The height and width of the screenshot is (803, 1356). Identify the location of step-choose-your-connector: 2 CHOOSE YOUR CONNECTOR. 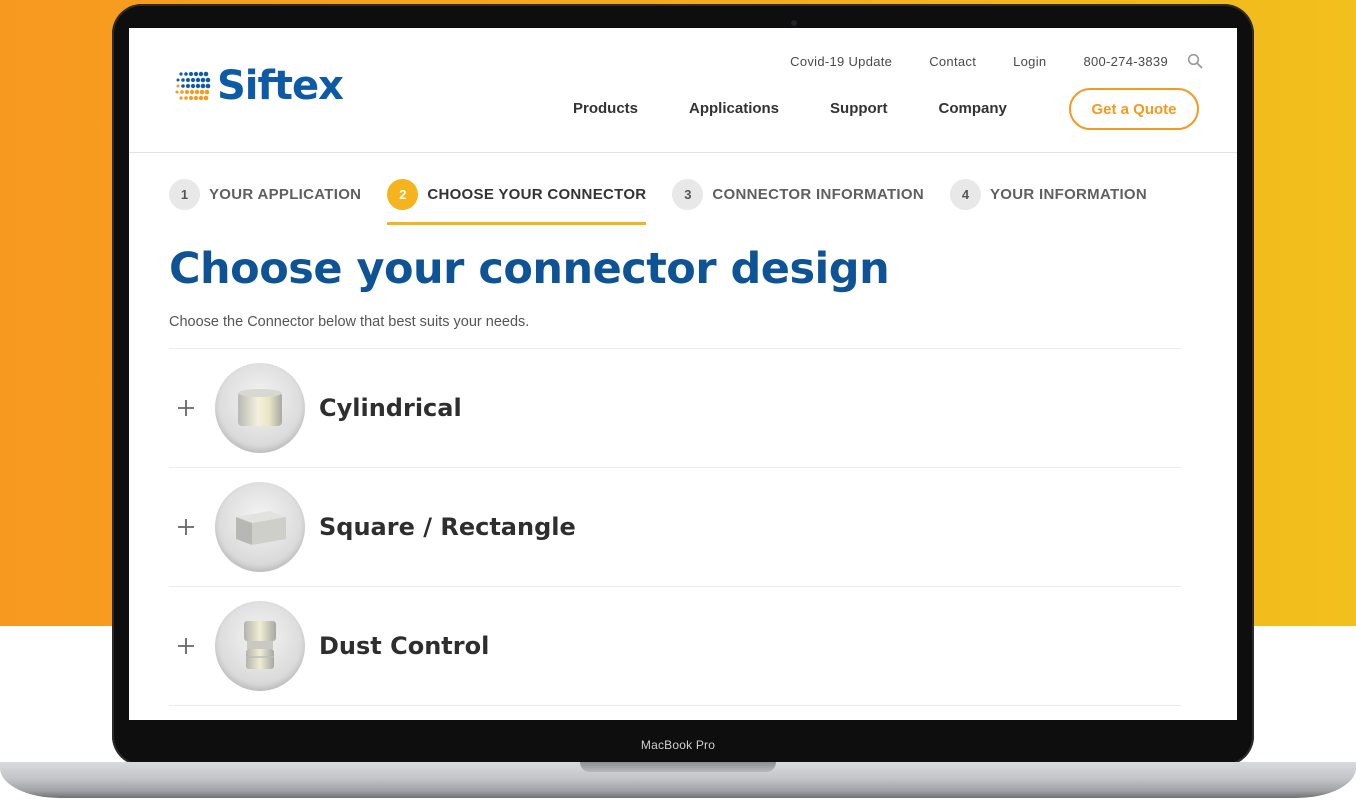
(517, 201).